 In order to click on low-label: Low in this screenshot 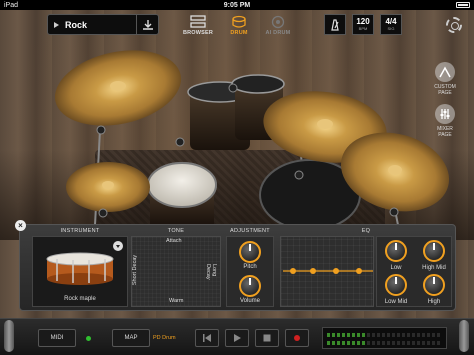, I will do `click(396, 268)`.